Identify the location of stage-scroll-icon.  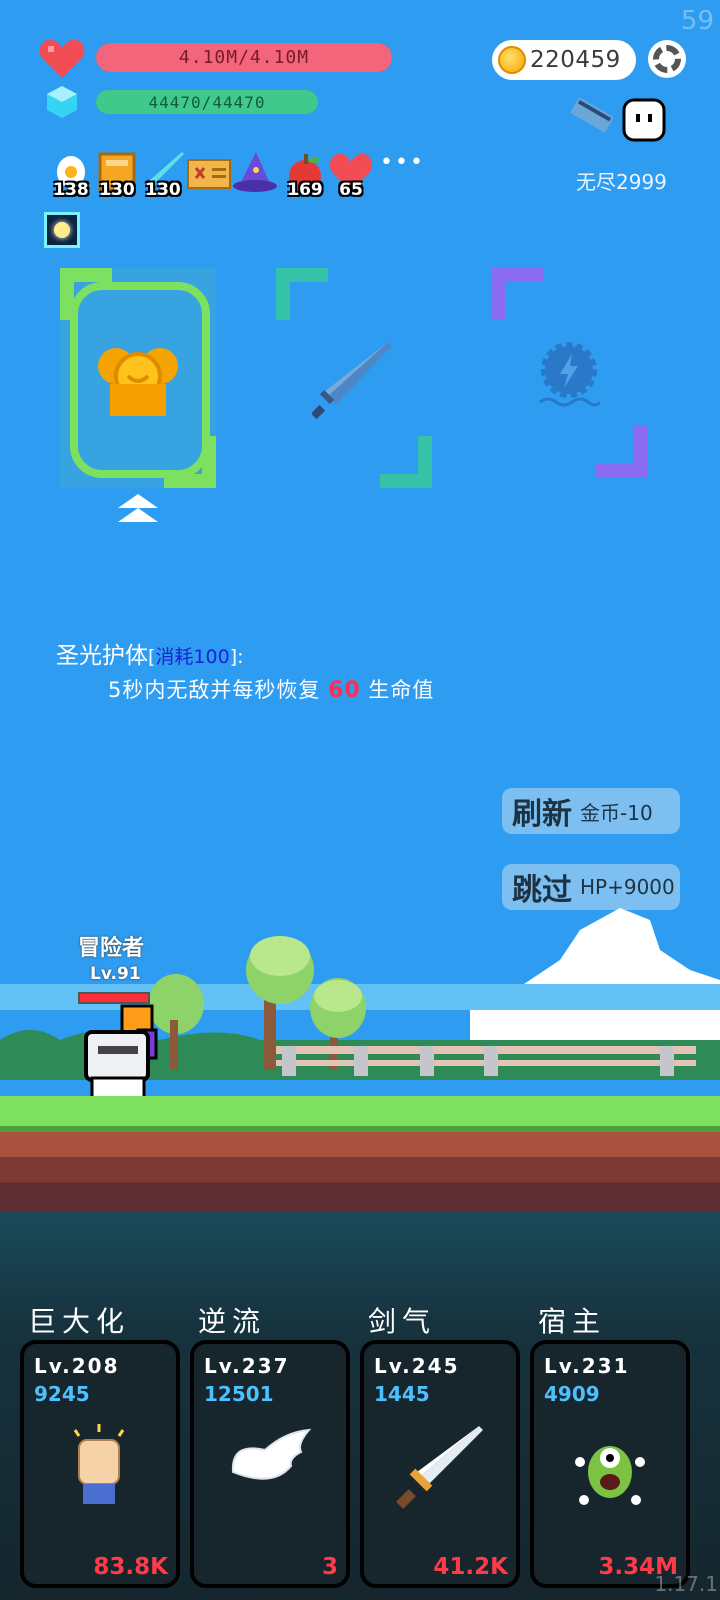
(593, 116).